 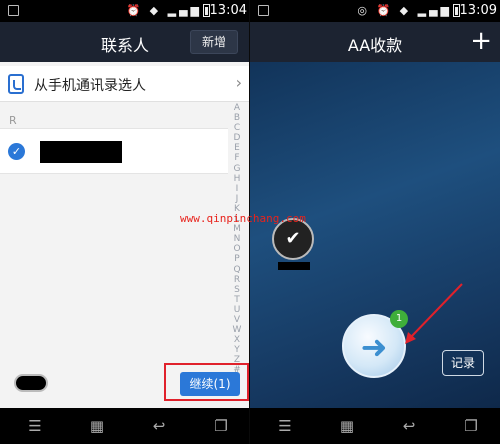 What do you see at coordinates (237, 179) in the screenshot?
I see `index-letter: H` at bounding box center [237, 179].